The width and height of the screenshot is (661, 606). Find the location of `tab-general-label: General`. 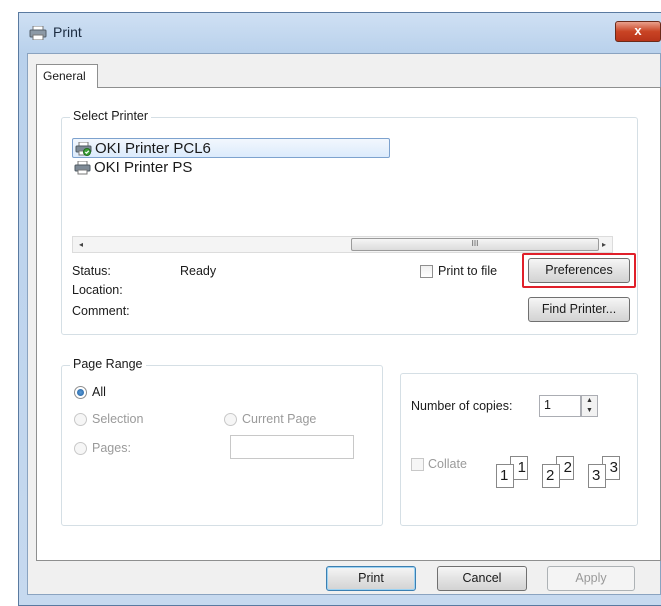

tab-general-label: General is located at coordinates (64, 76).